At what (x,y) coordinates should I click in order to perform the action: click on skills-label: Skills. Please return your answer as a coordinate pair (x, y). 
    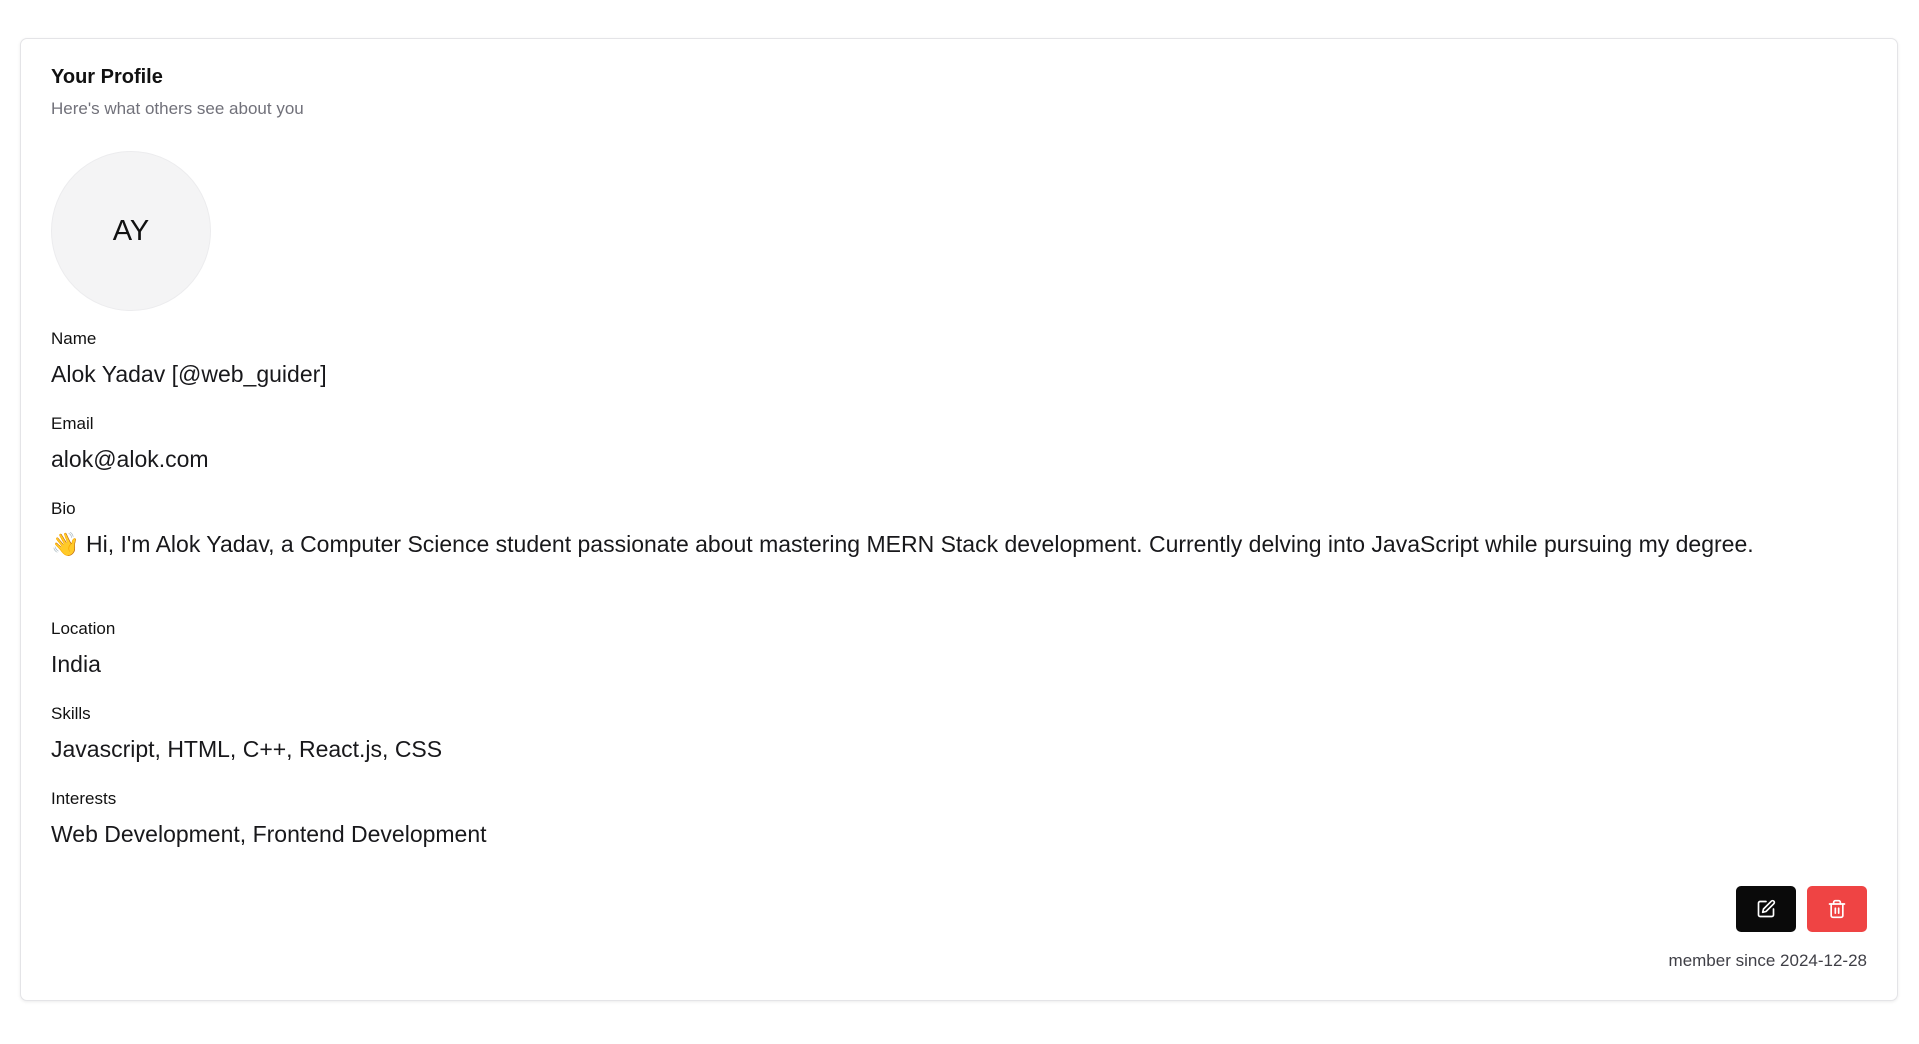
    Looking at the image, I should click on (71, 713).